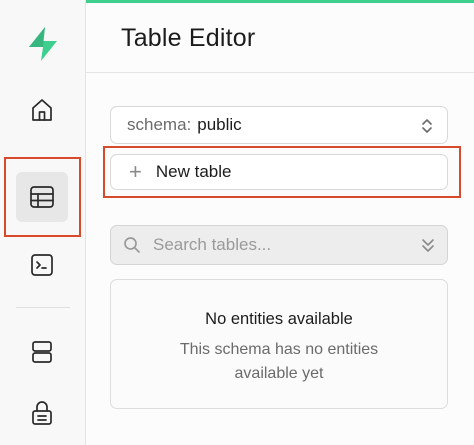  I want to click on page-title: Table Editor, so click(188, 38).